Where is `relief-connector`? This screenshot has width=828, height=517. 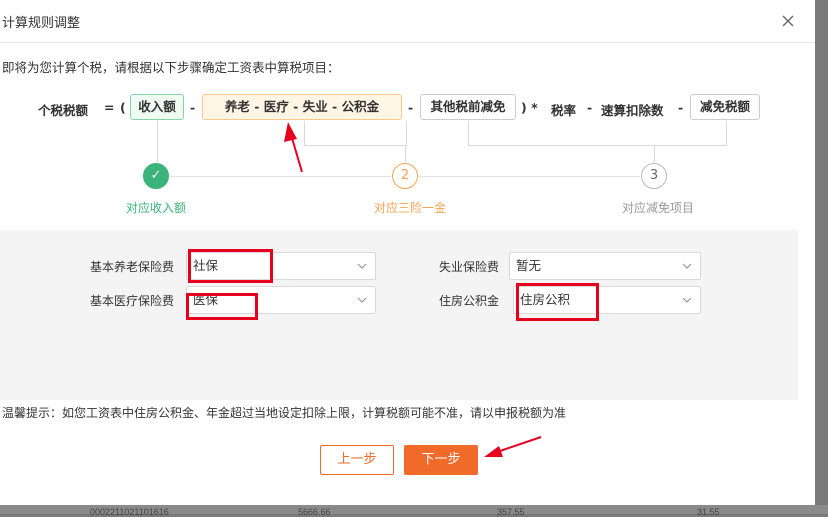
relief-connector is located at coordinates (597, 133).